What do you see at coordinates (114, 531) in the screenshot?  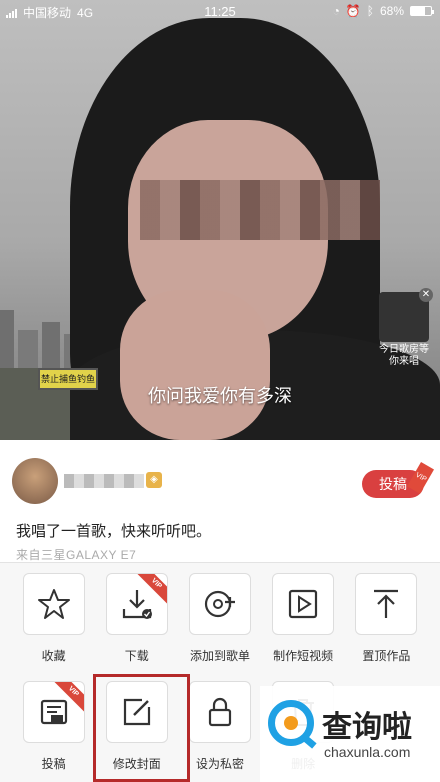 I see `post-description: 我唱了一首歌，快来听听吧。` at bounding box center [114, 531].